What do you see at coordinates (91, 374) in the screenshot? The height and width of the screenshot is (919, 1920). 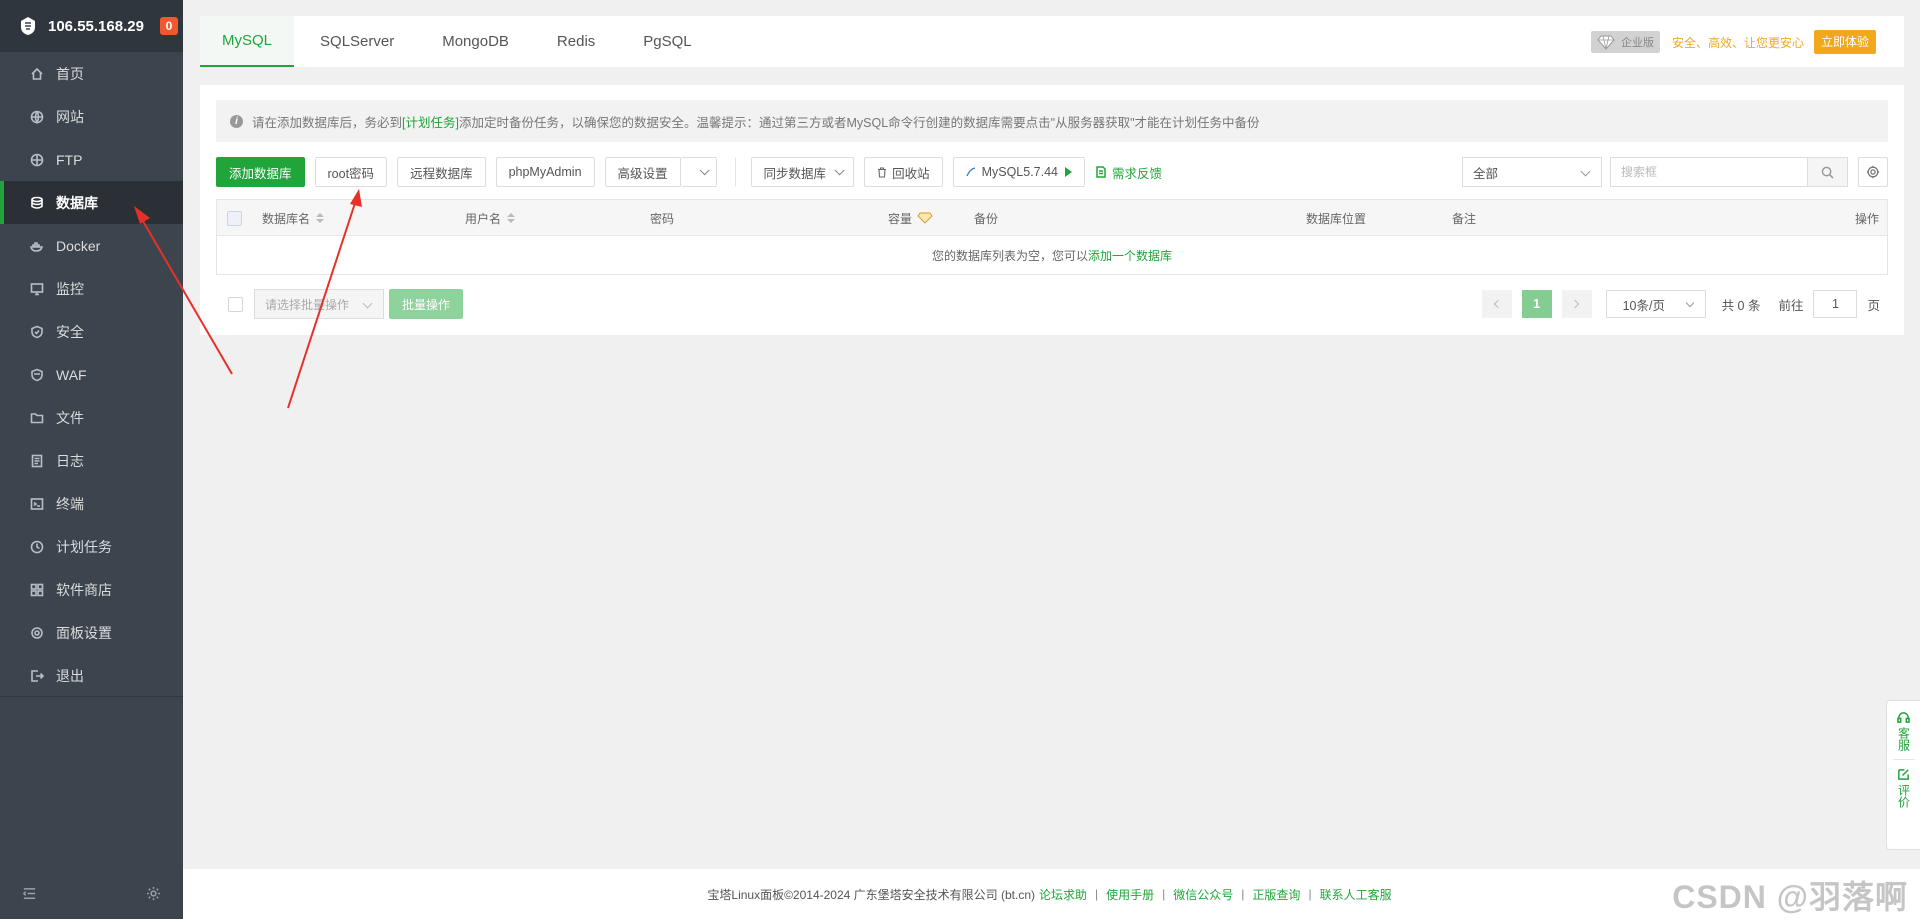 I see `sidebar-item-waf: WAF` at bounding box center [91, 374].